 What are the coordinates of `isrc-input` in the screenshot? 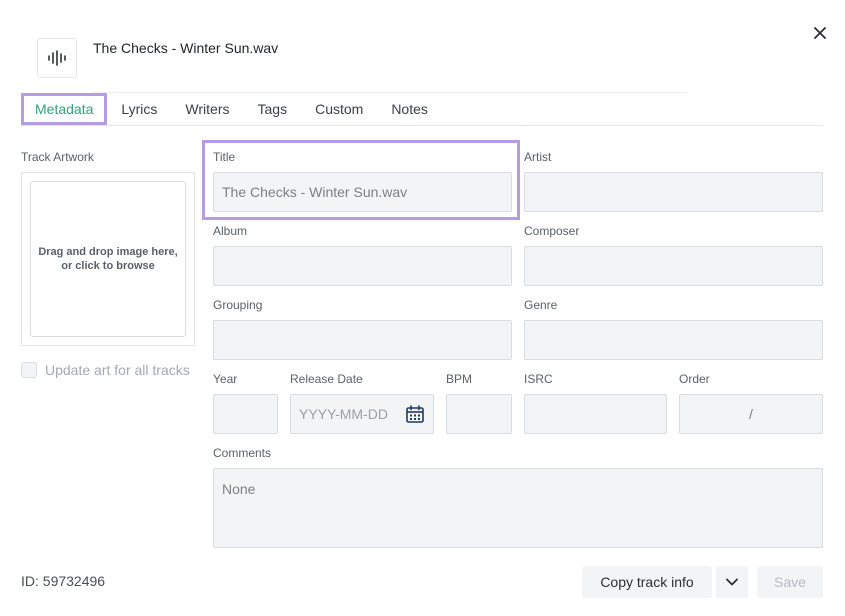 It's located at (595, 414).